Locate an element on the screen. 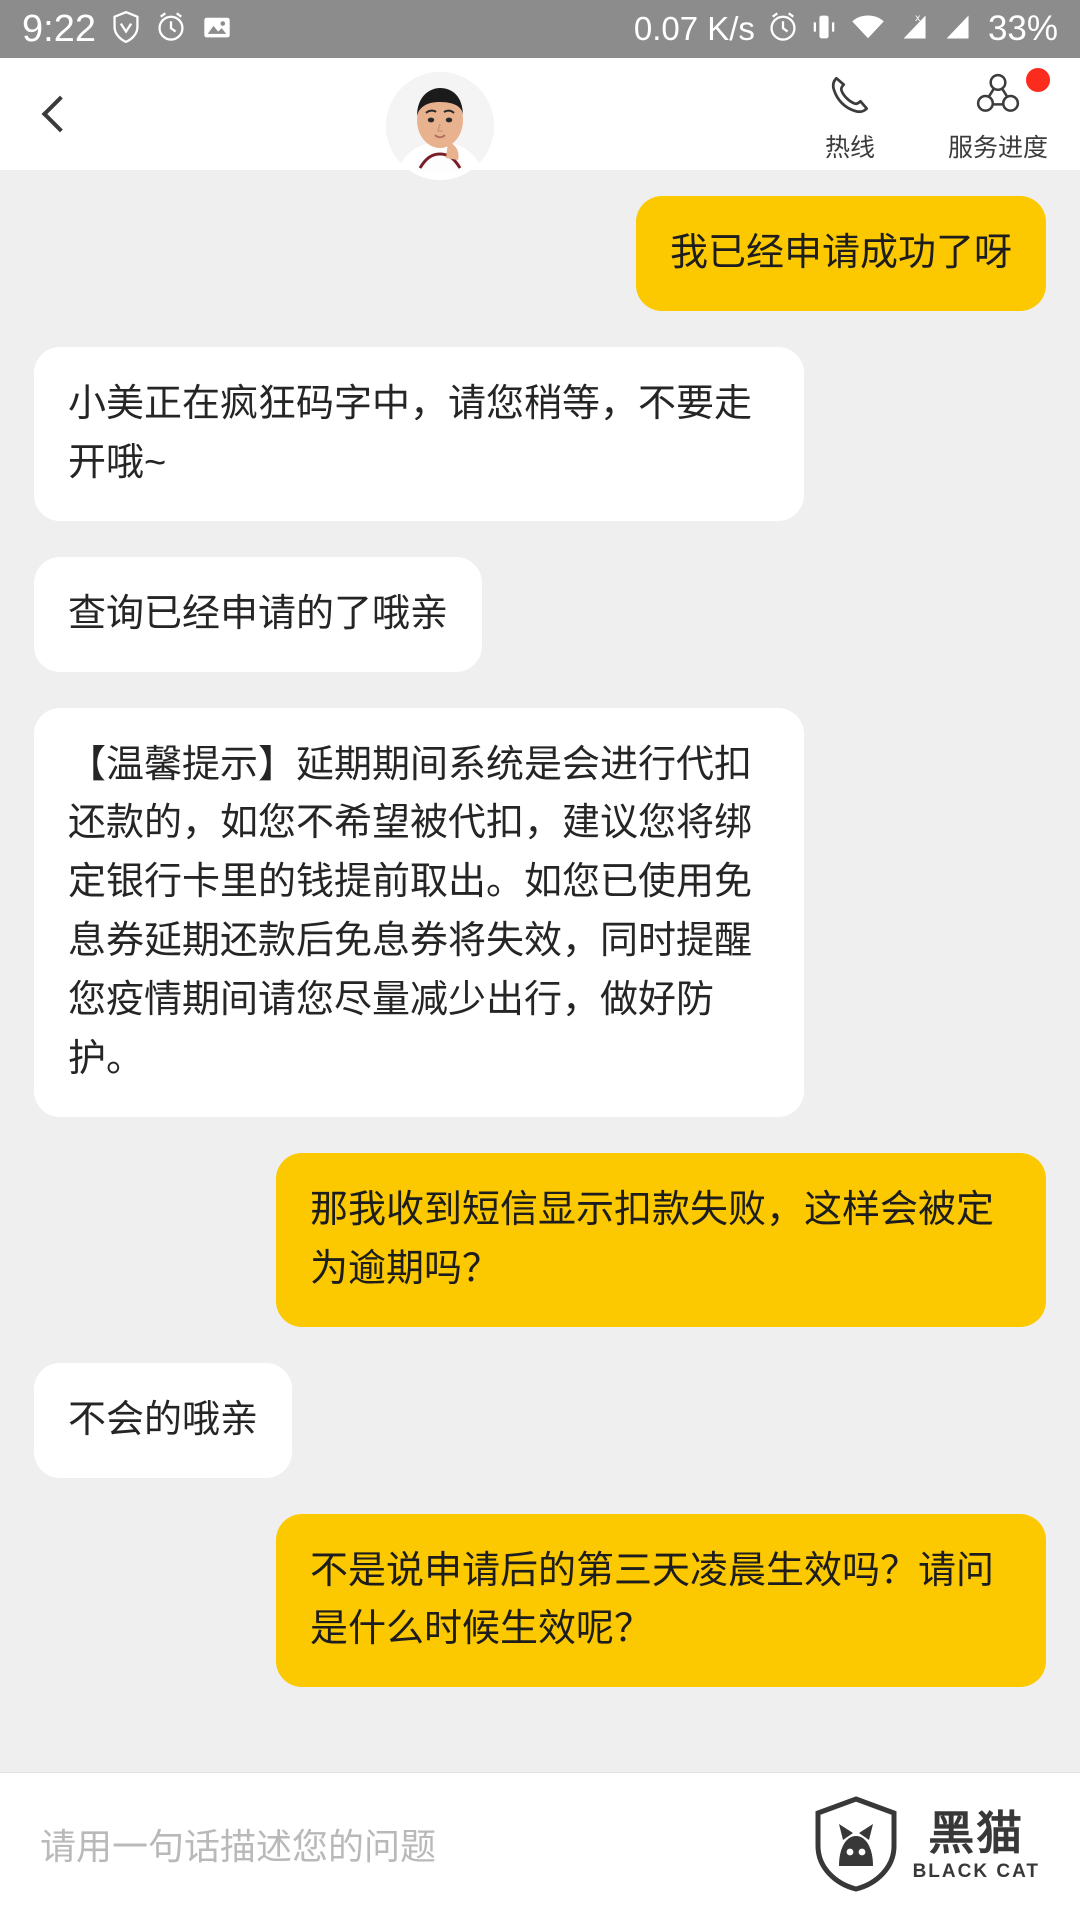 This screenshot has width=1080, height=1920. chat-row: 不会的哦亲 is located at coordinates (540, 1420).